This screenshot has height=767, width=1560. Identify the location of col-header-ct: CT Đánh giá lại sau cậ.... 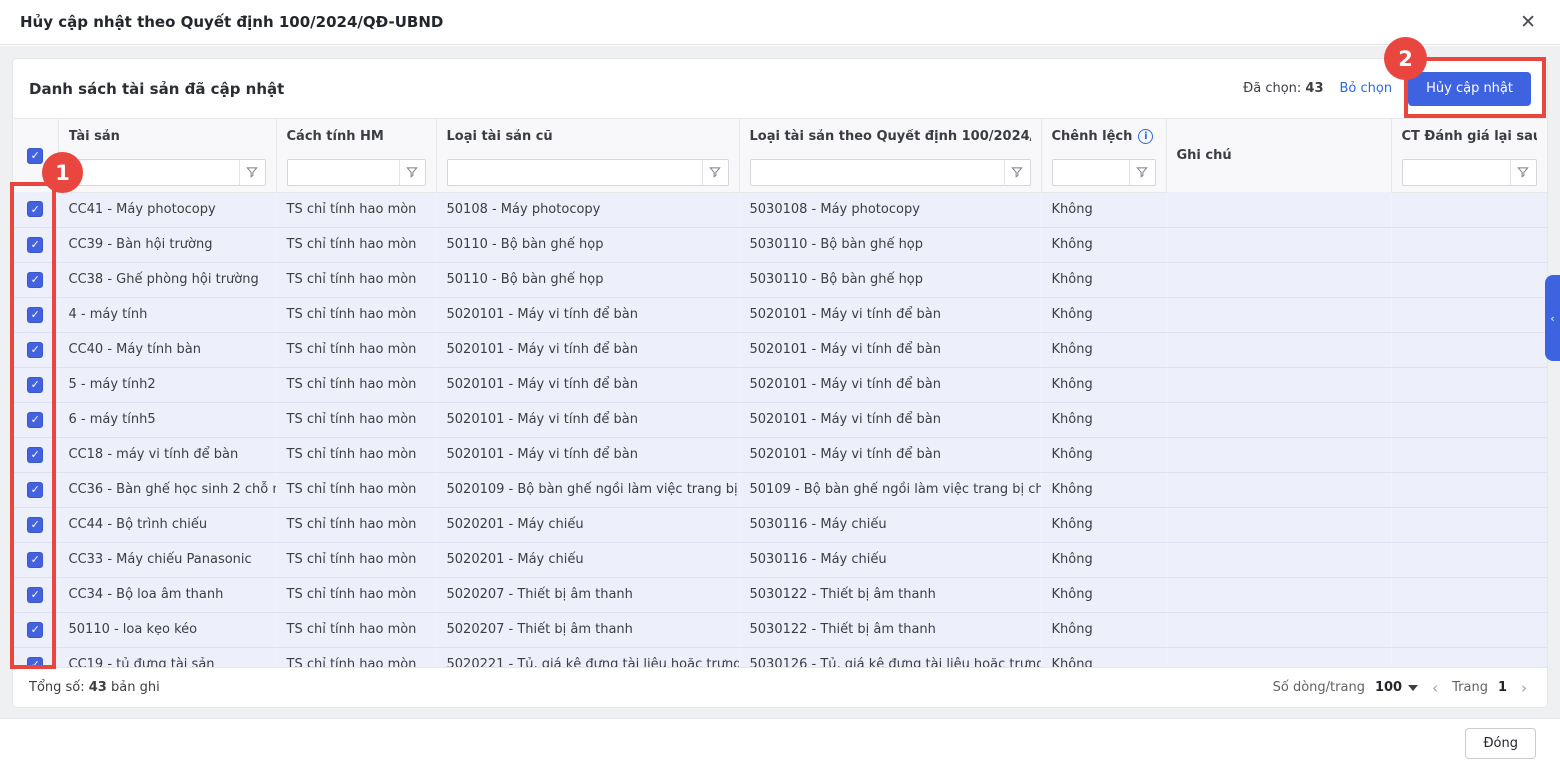
(1469, 136).